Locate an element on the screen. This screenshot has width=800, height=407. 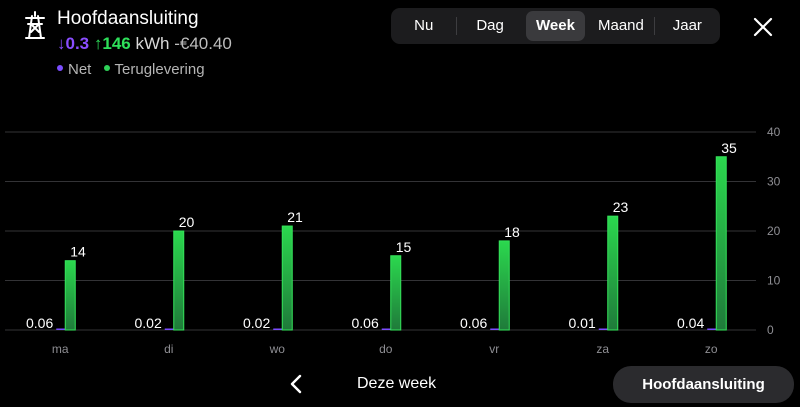
return-value-label: 20 is located at coordinates (187, 222).